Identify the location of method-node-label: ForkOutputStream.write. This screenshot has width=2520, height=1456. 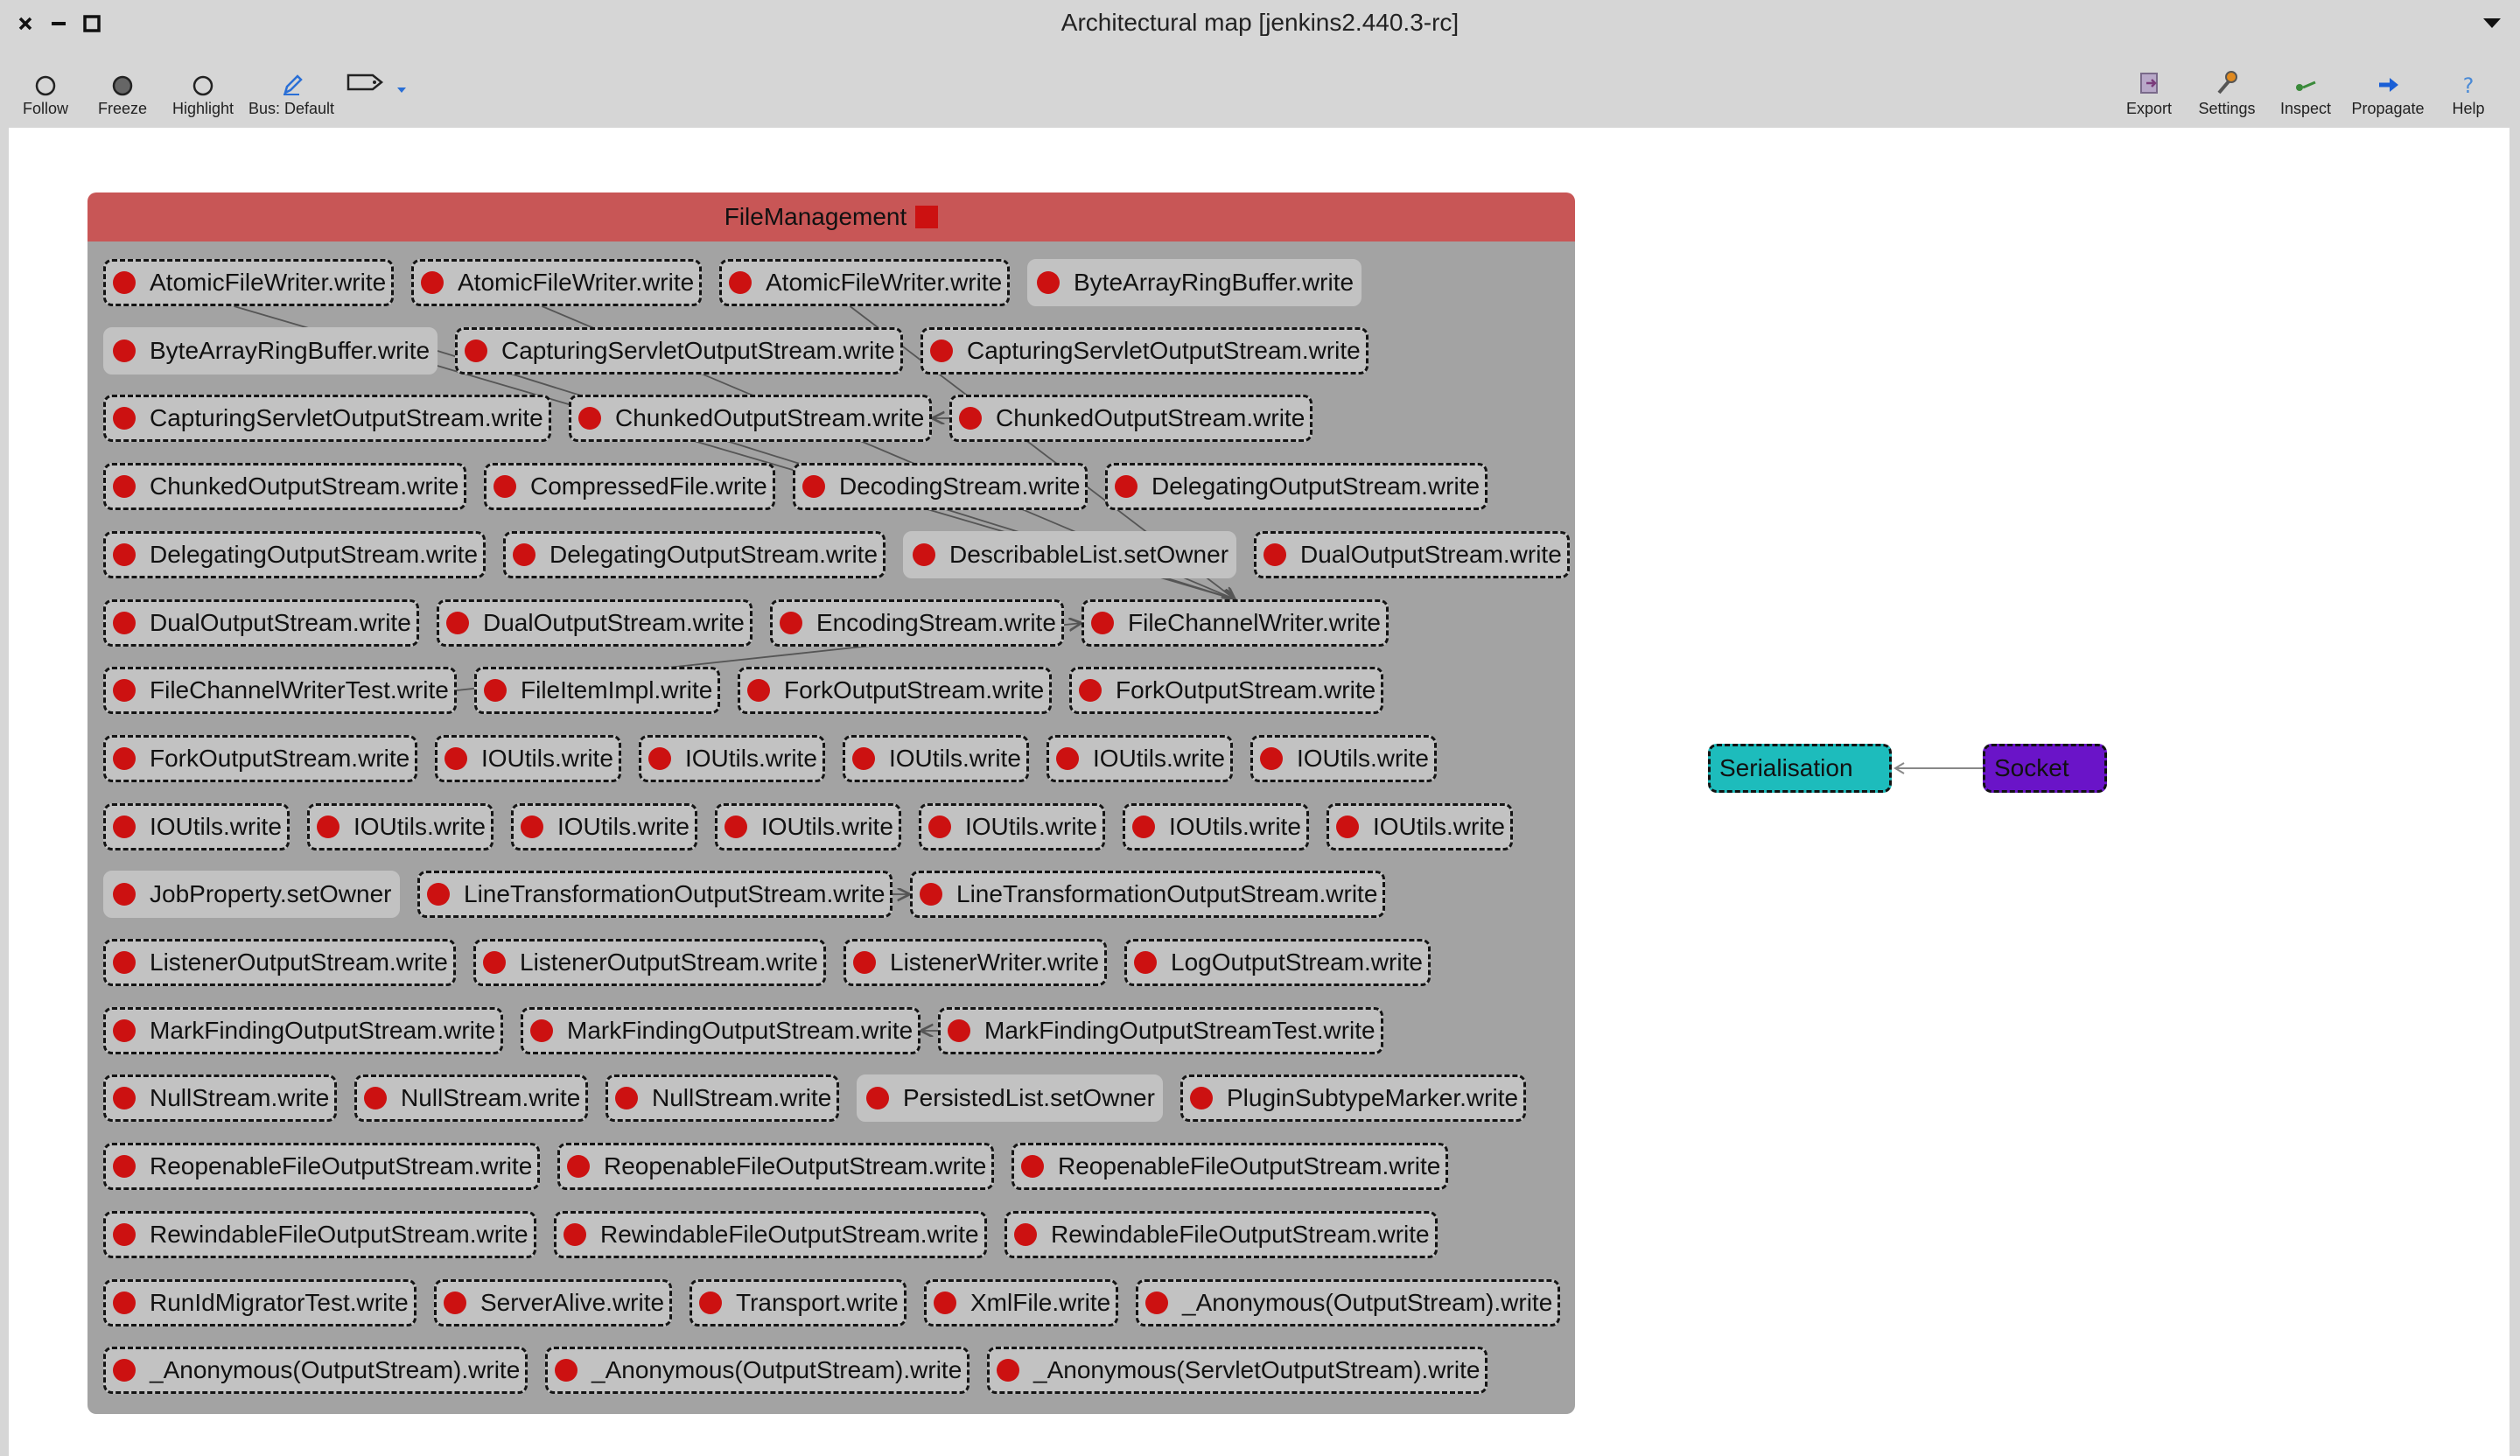
(1246, 690).